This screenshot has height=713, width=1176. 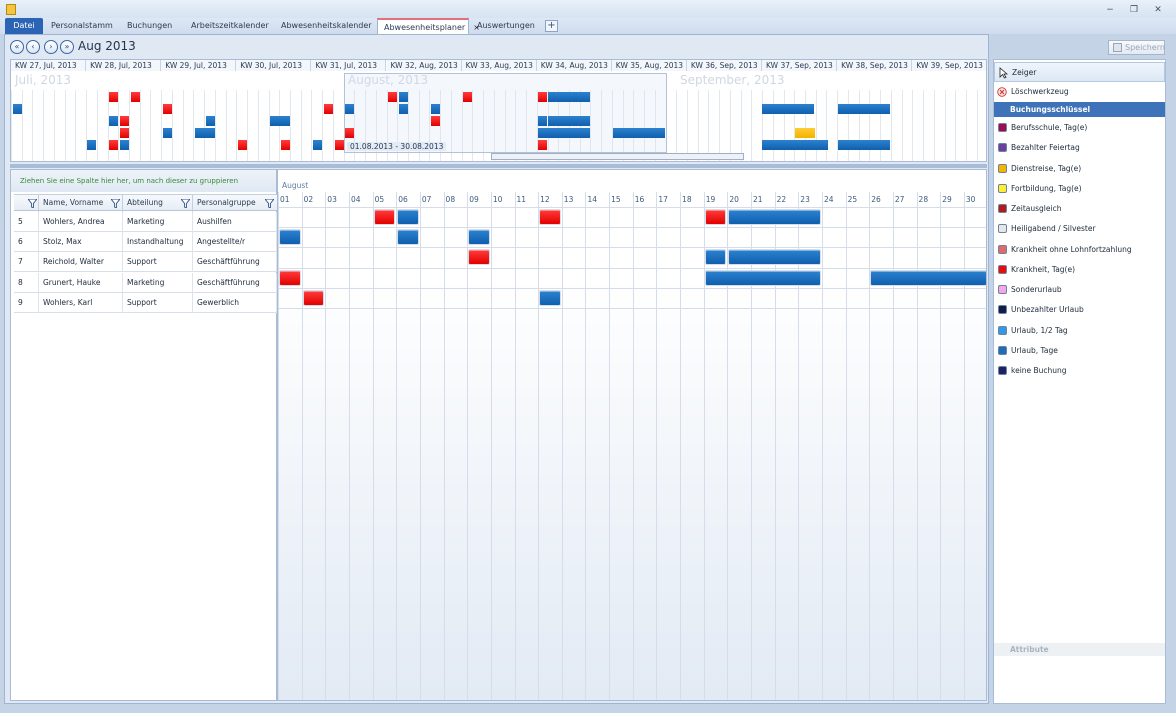 I want to click on booking-key-item: Krankheit ohne Lohnfortzahlung, so click(x=1079, y=250).